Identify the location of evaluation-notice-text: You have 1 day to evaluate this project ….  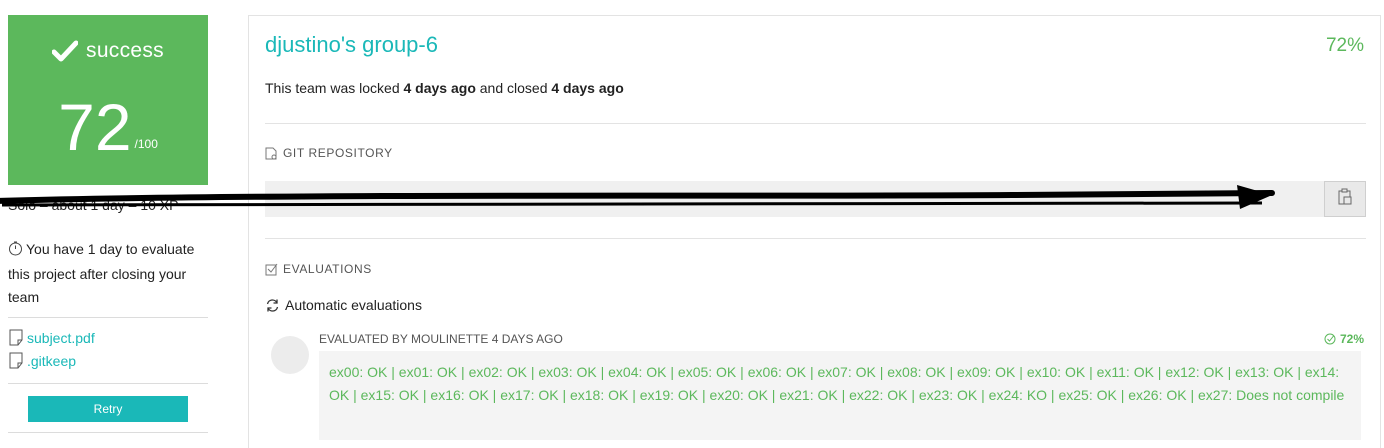
(101, 273).